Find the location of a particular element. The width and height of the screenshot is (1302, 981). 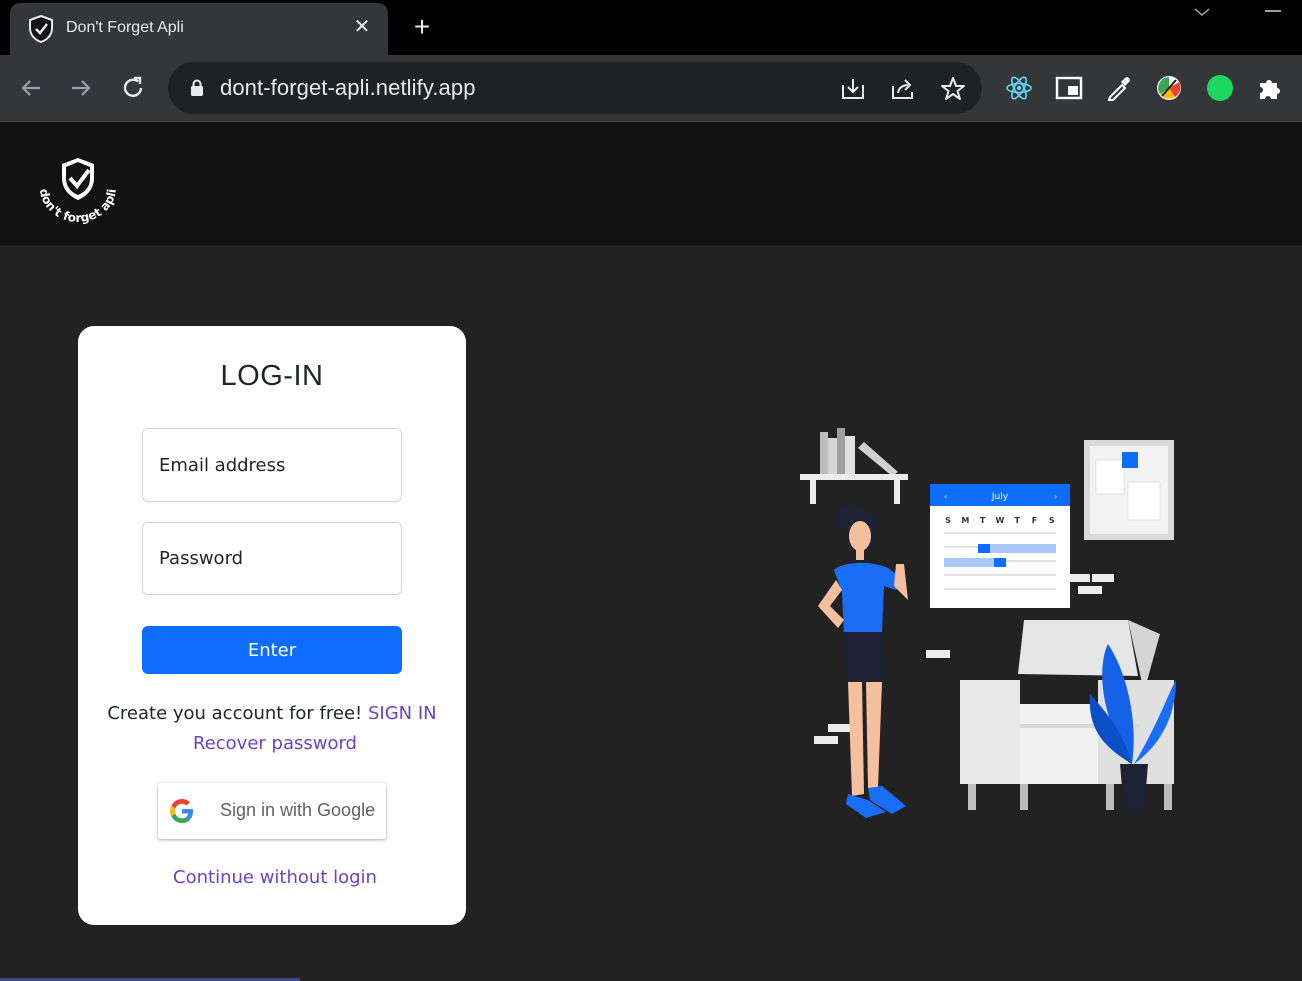

signup-prompt: Create you account for free! SIGN IN is located at coordinates (272, 713).